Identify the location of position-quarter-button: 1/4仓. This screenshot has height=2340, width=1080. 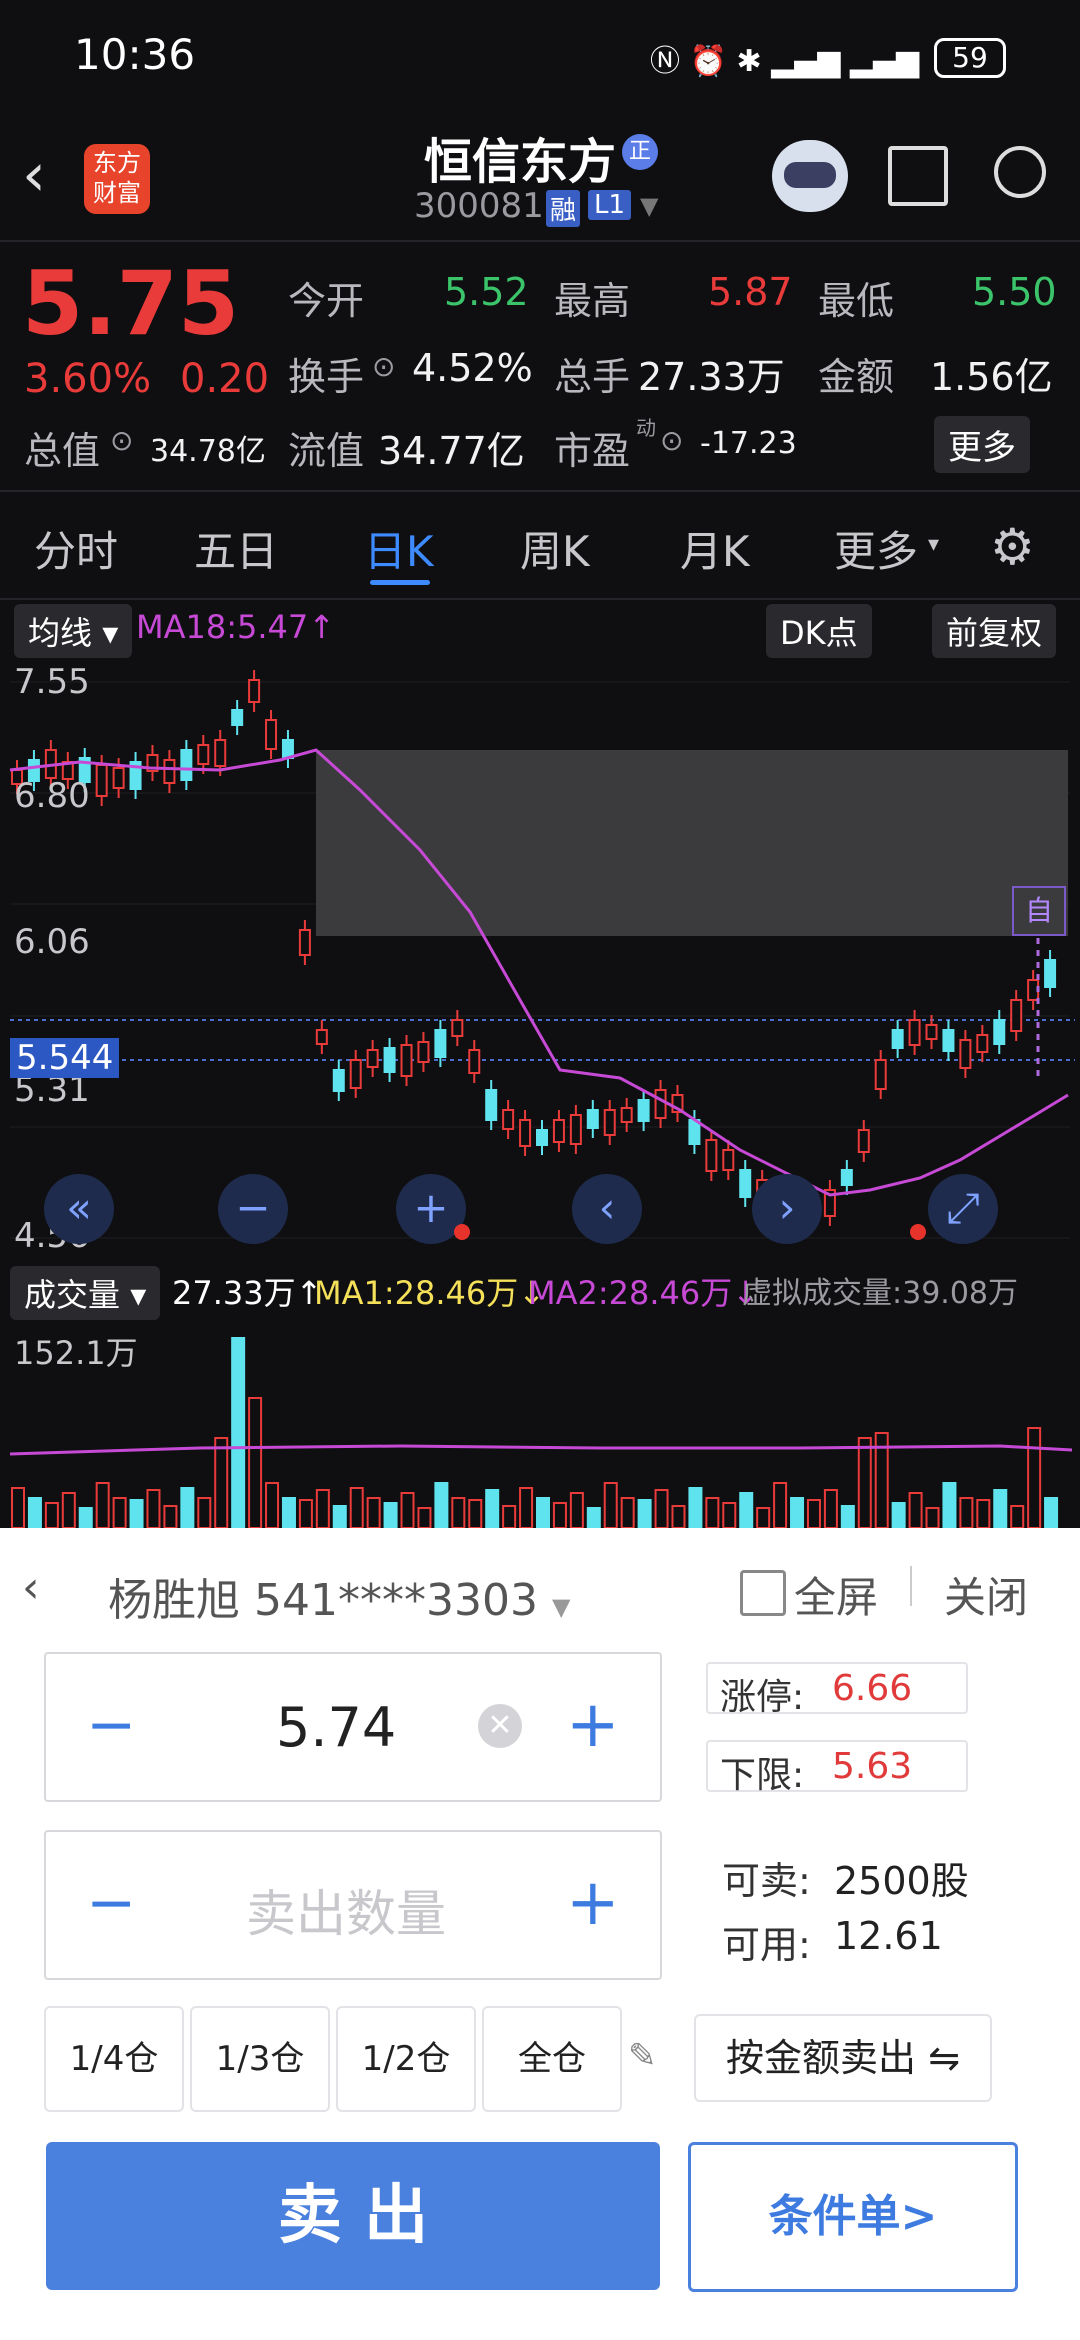
(114, 2059).